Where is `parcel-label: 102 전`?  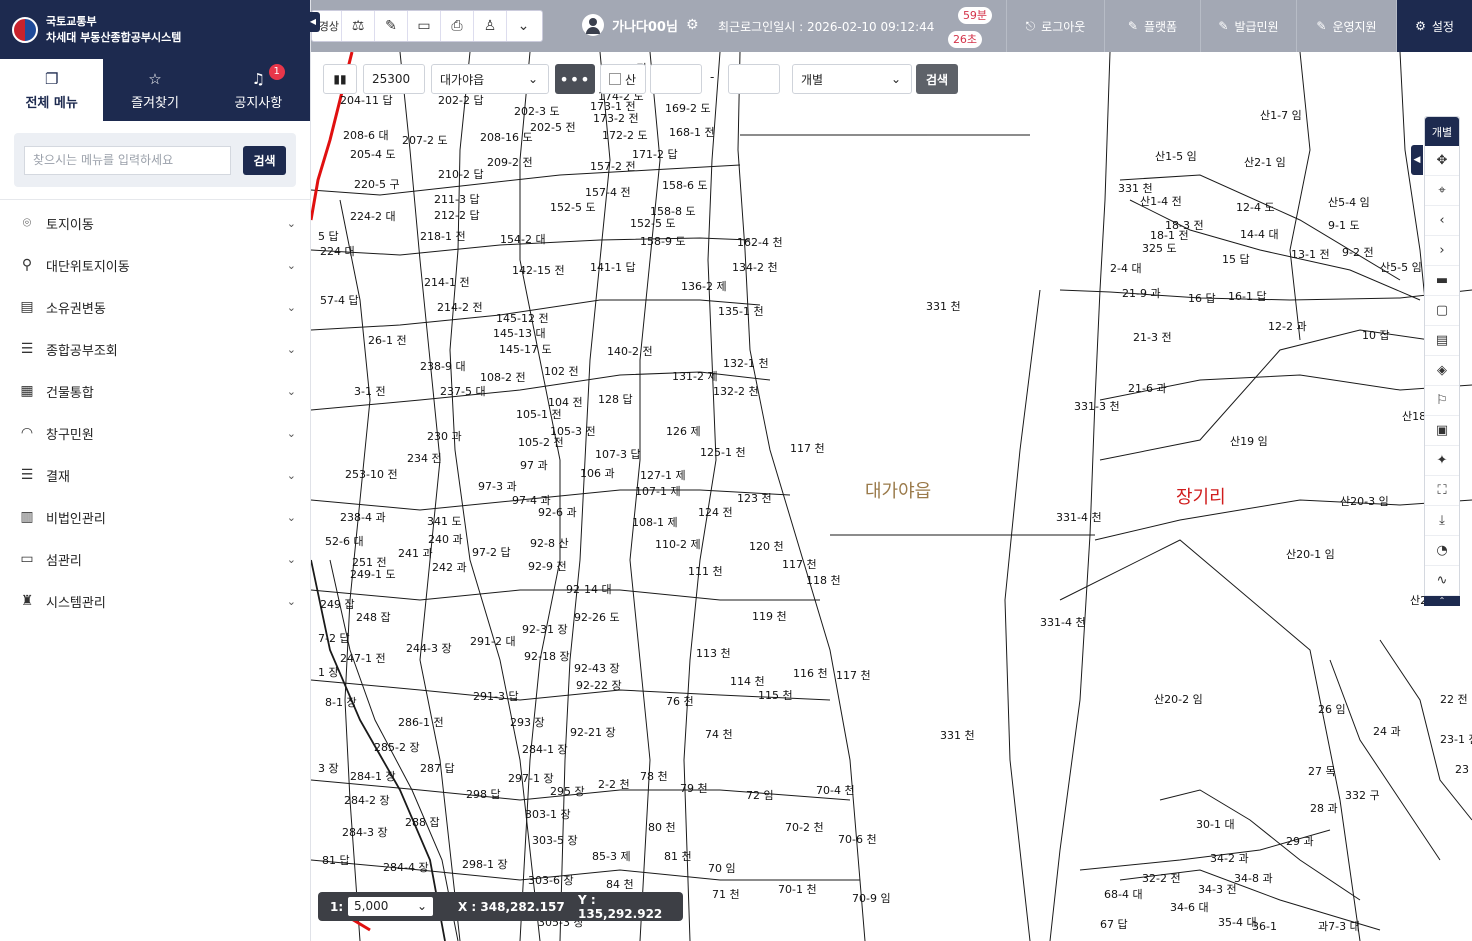 parcel-label: 102 전 is located at coordinates (561, 371).